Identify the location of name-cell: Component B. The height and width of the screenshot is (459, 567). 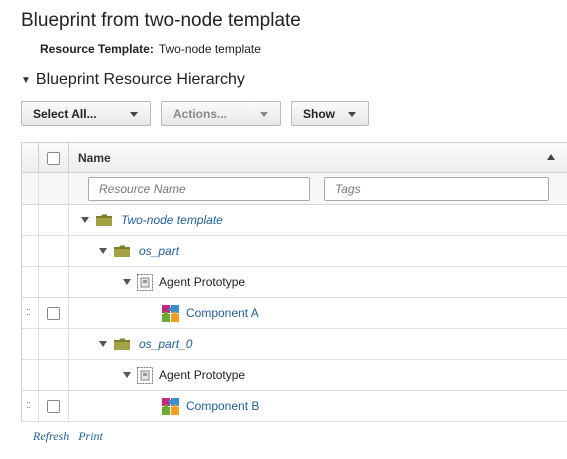
(318, 406).